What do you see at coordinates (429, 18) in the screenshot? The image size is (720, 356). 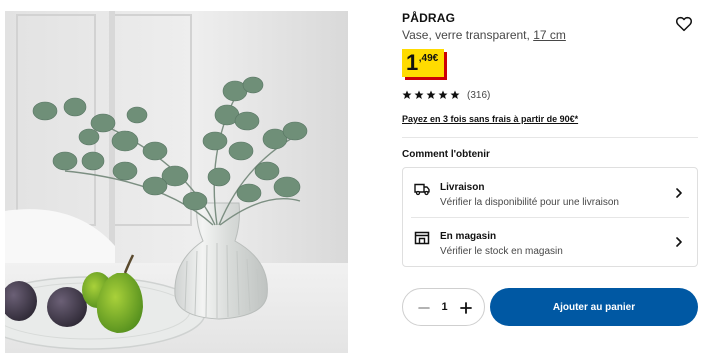 I see `product-name: PÅDRAG` at bounding box center [429, 18].